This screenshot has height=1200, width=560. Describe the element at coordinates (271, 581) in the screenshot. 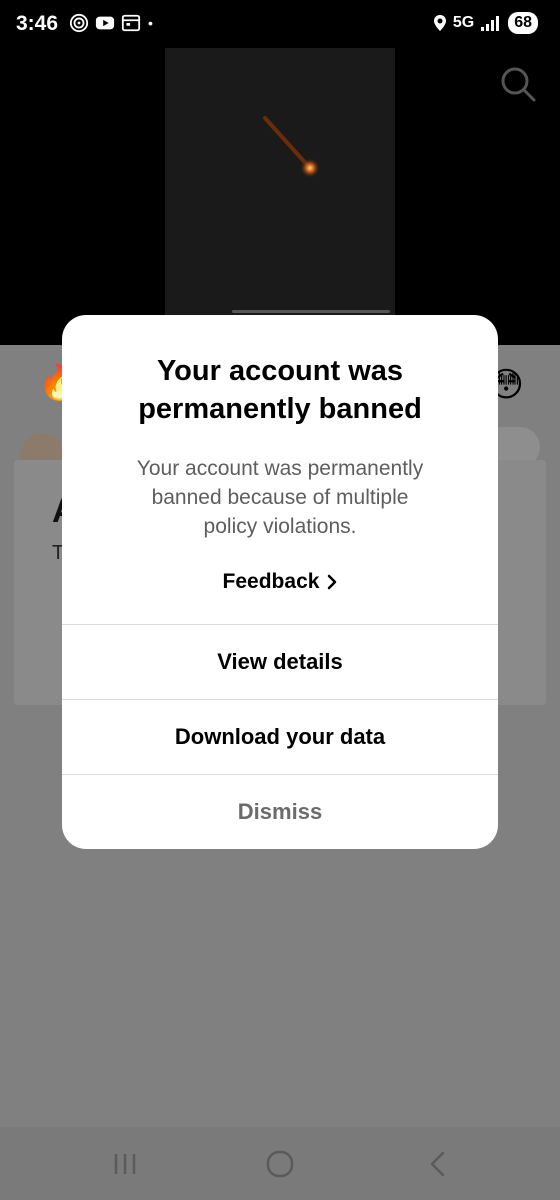

I see `feedback-label: Feedback` at that location.